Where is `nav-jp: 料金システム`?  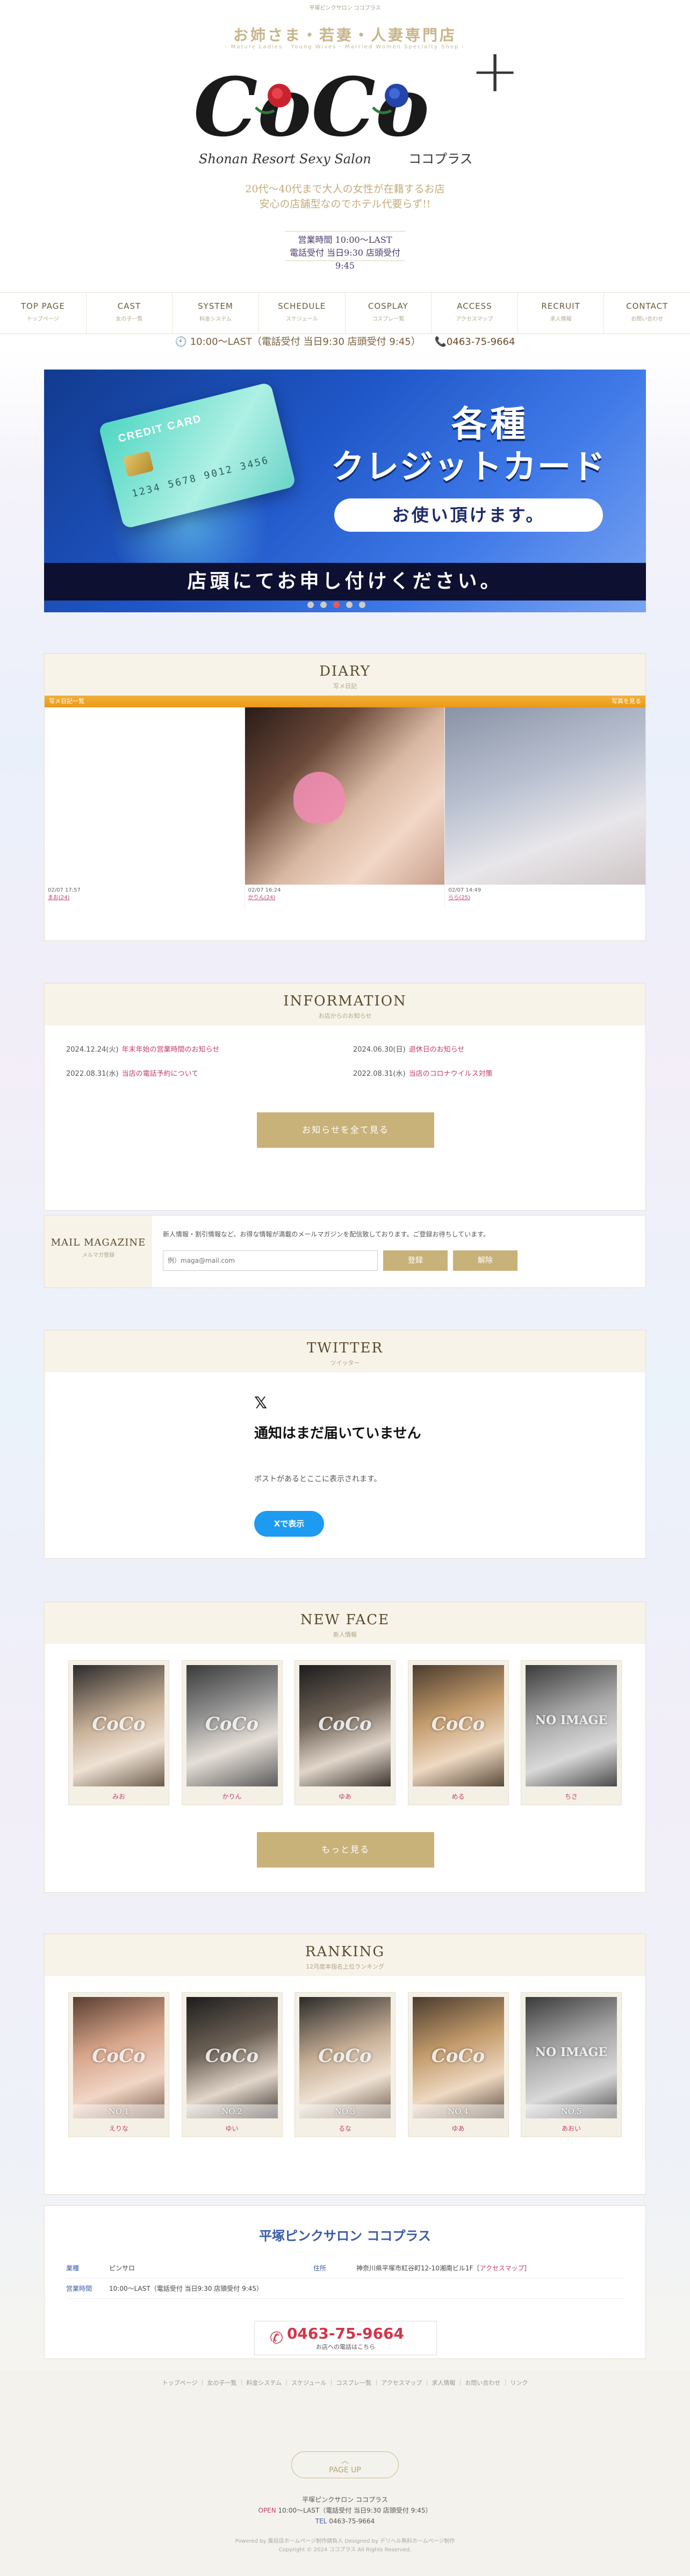 nav-jp: 料金システム is located at coordinates (215, 319).